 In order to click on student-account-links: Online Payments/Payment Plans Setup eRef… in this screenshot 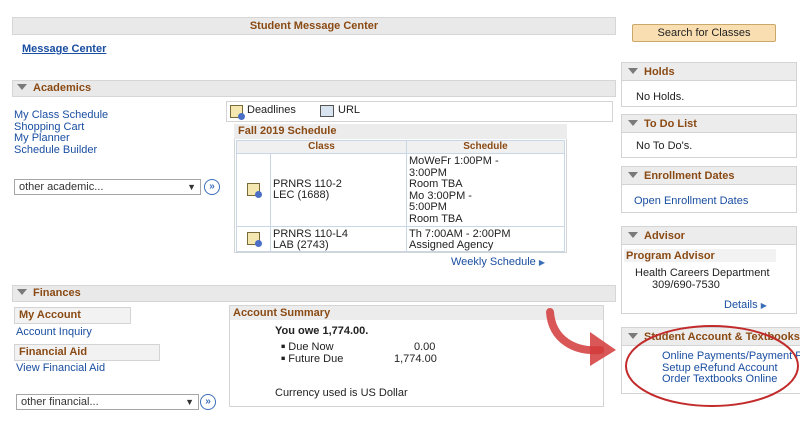, I will do `click(731, 368)`.